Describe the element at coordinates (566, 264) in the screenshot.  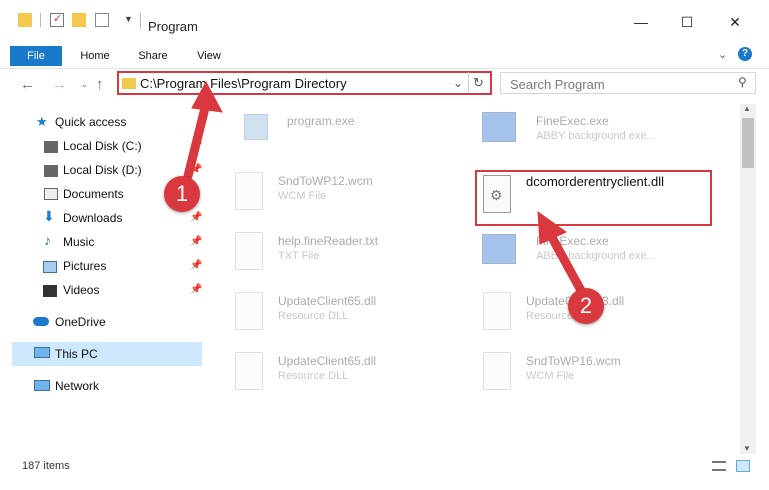
I see `arrow-2-shaft` at that location.